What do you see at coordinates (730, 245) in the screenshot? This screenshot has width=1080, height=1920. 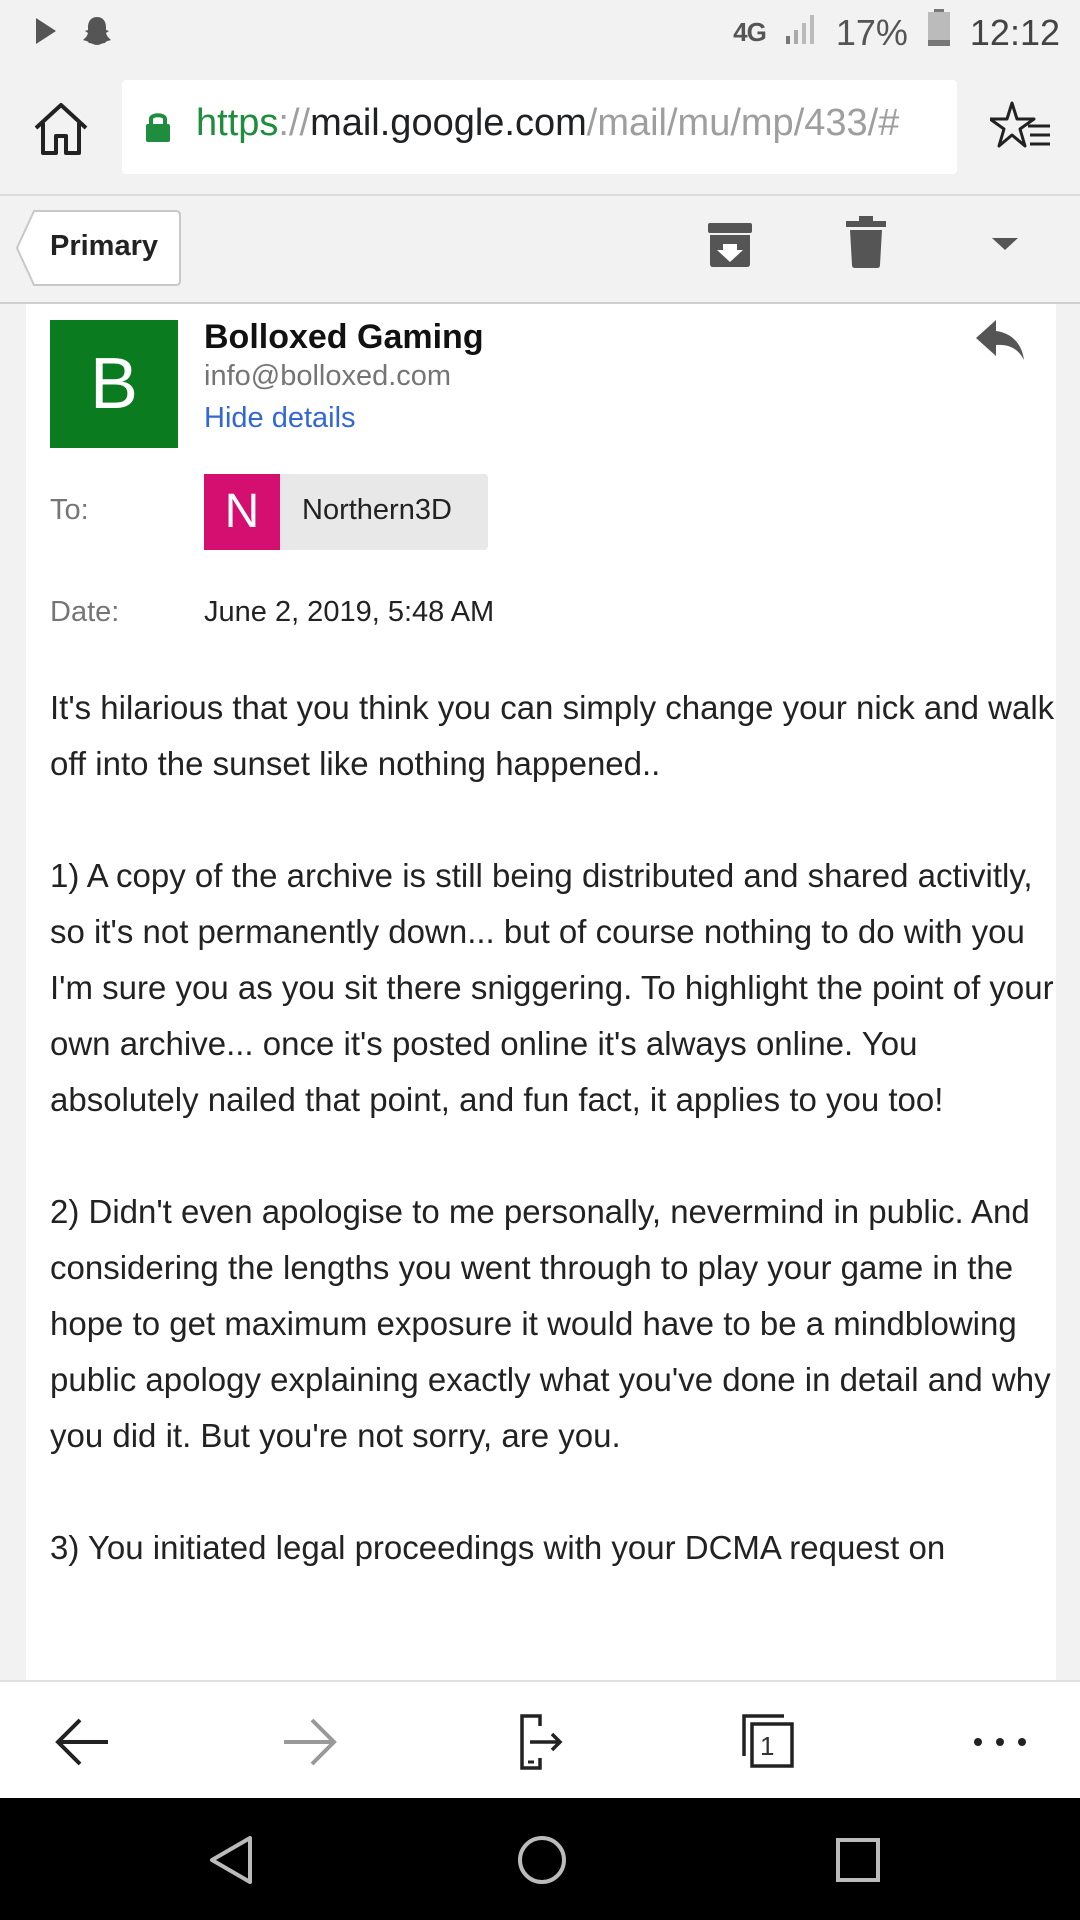 I see `archive-button` at bounding box center [730, 245].